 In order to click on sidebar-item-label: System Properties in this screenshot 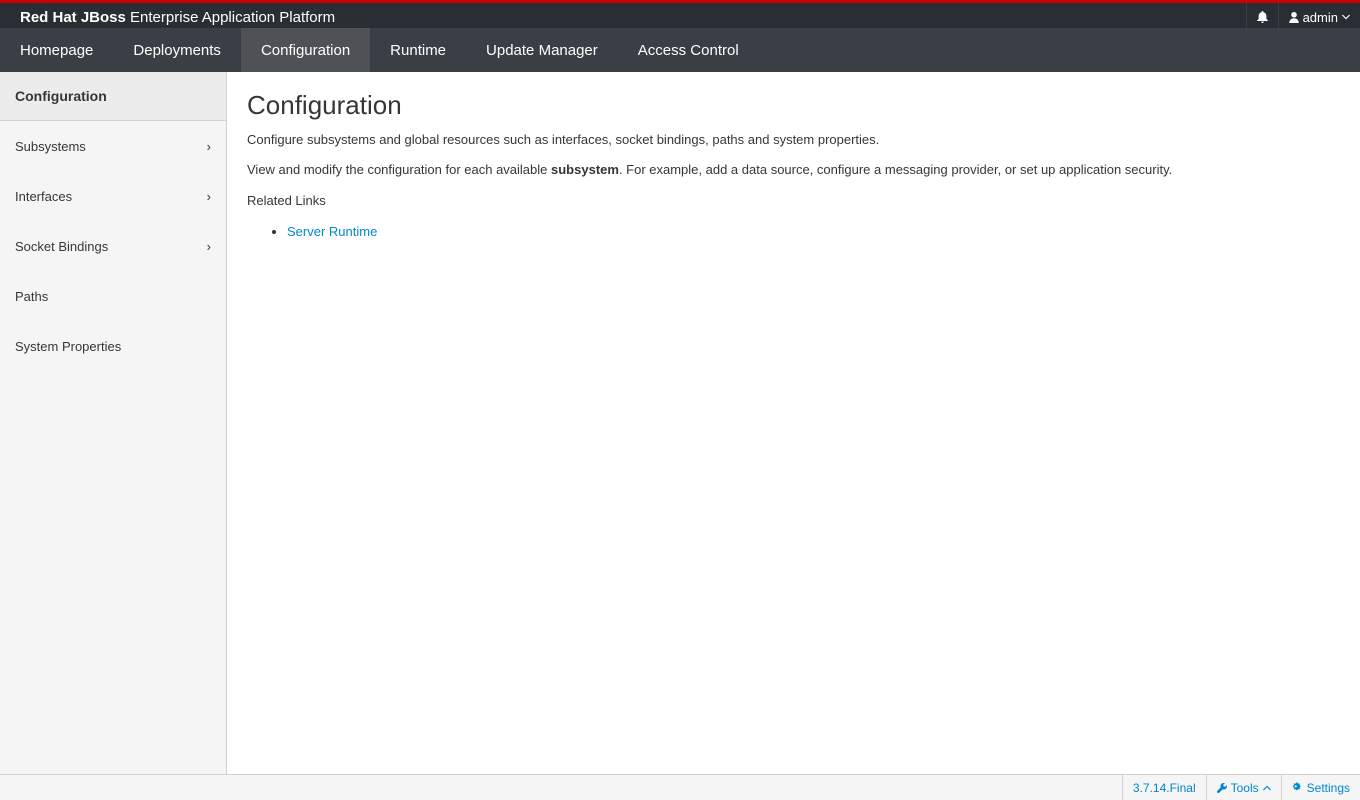, I will do `click(68, 346)`.